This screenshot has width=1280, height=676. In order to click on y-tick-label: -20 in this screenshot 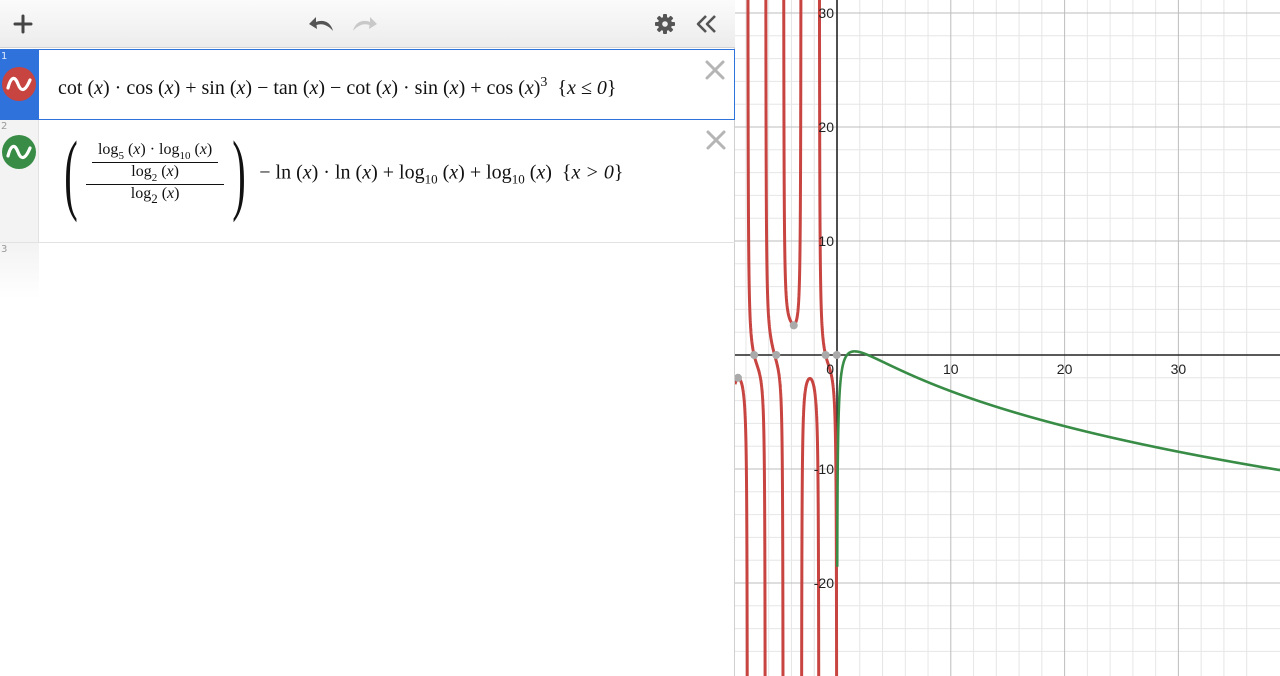, I will do `click(824, 583)`.